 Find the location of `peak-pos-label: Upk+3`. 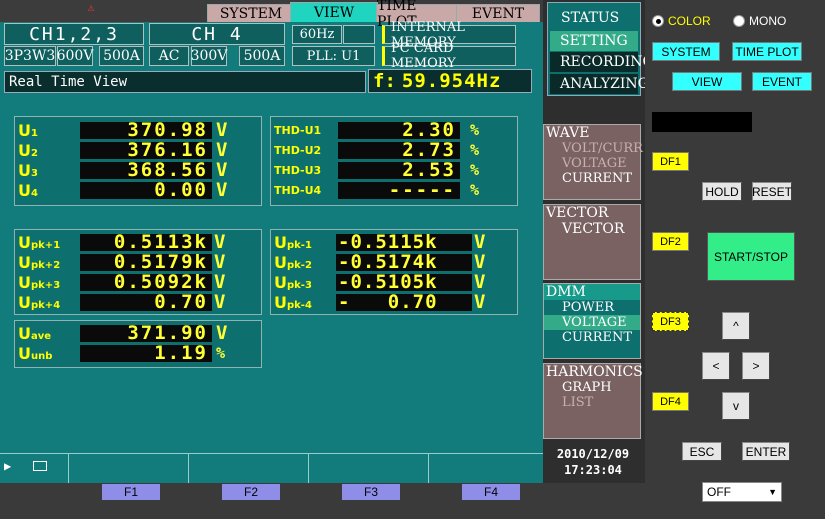

peak-pos-label: Upk+3 is located at coordinates (39, 282).